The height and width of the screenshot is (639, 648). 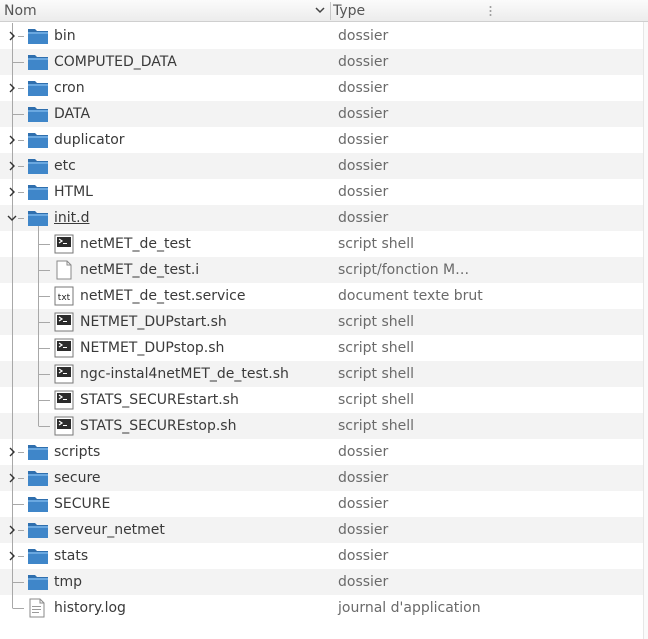 I want to click on tree-row-folder: COMPUTED_DATA dossier, so click(x=324, y=62).